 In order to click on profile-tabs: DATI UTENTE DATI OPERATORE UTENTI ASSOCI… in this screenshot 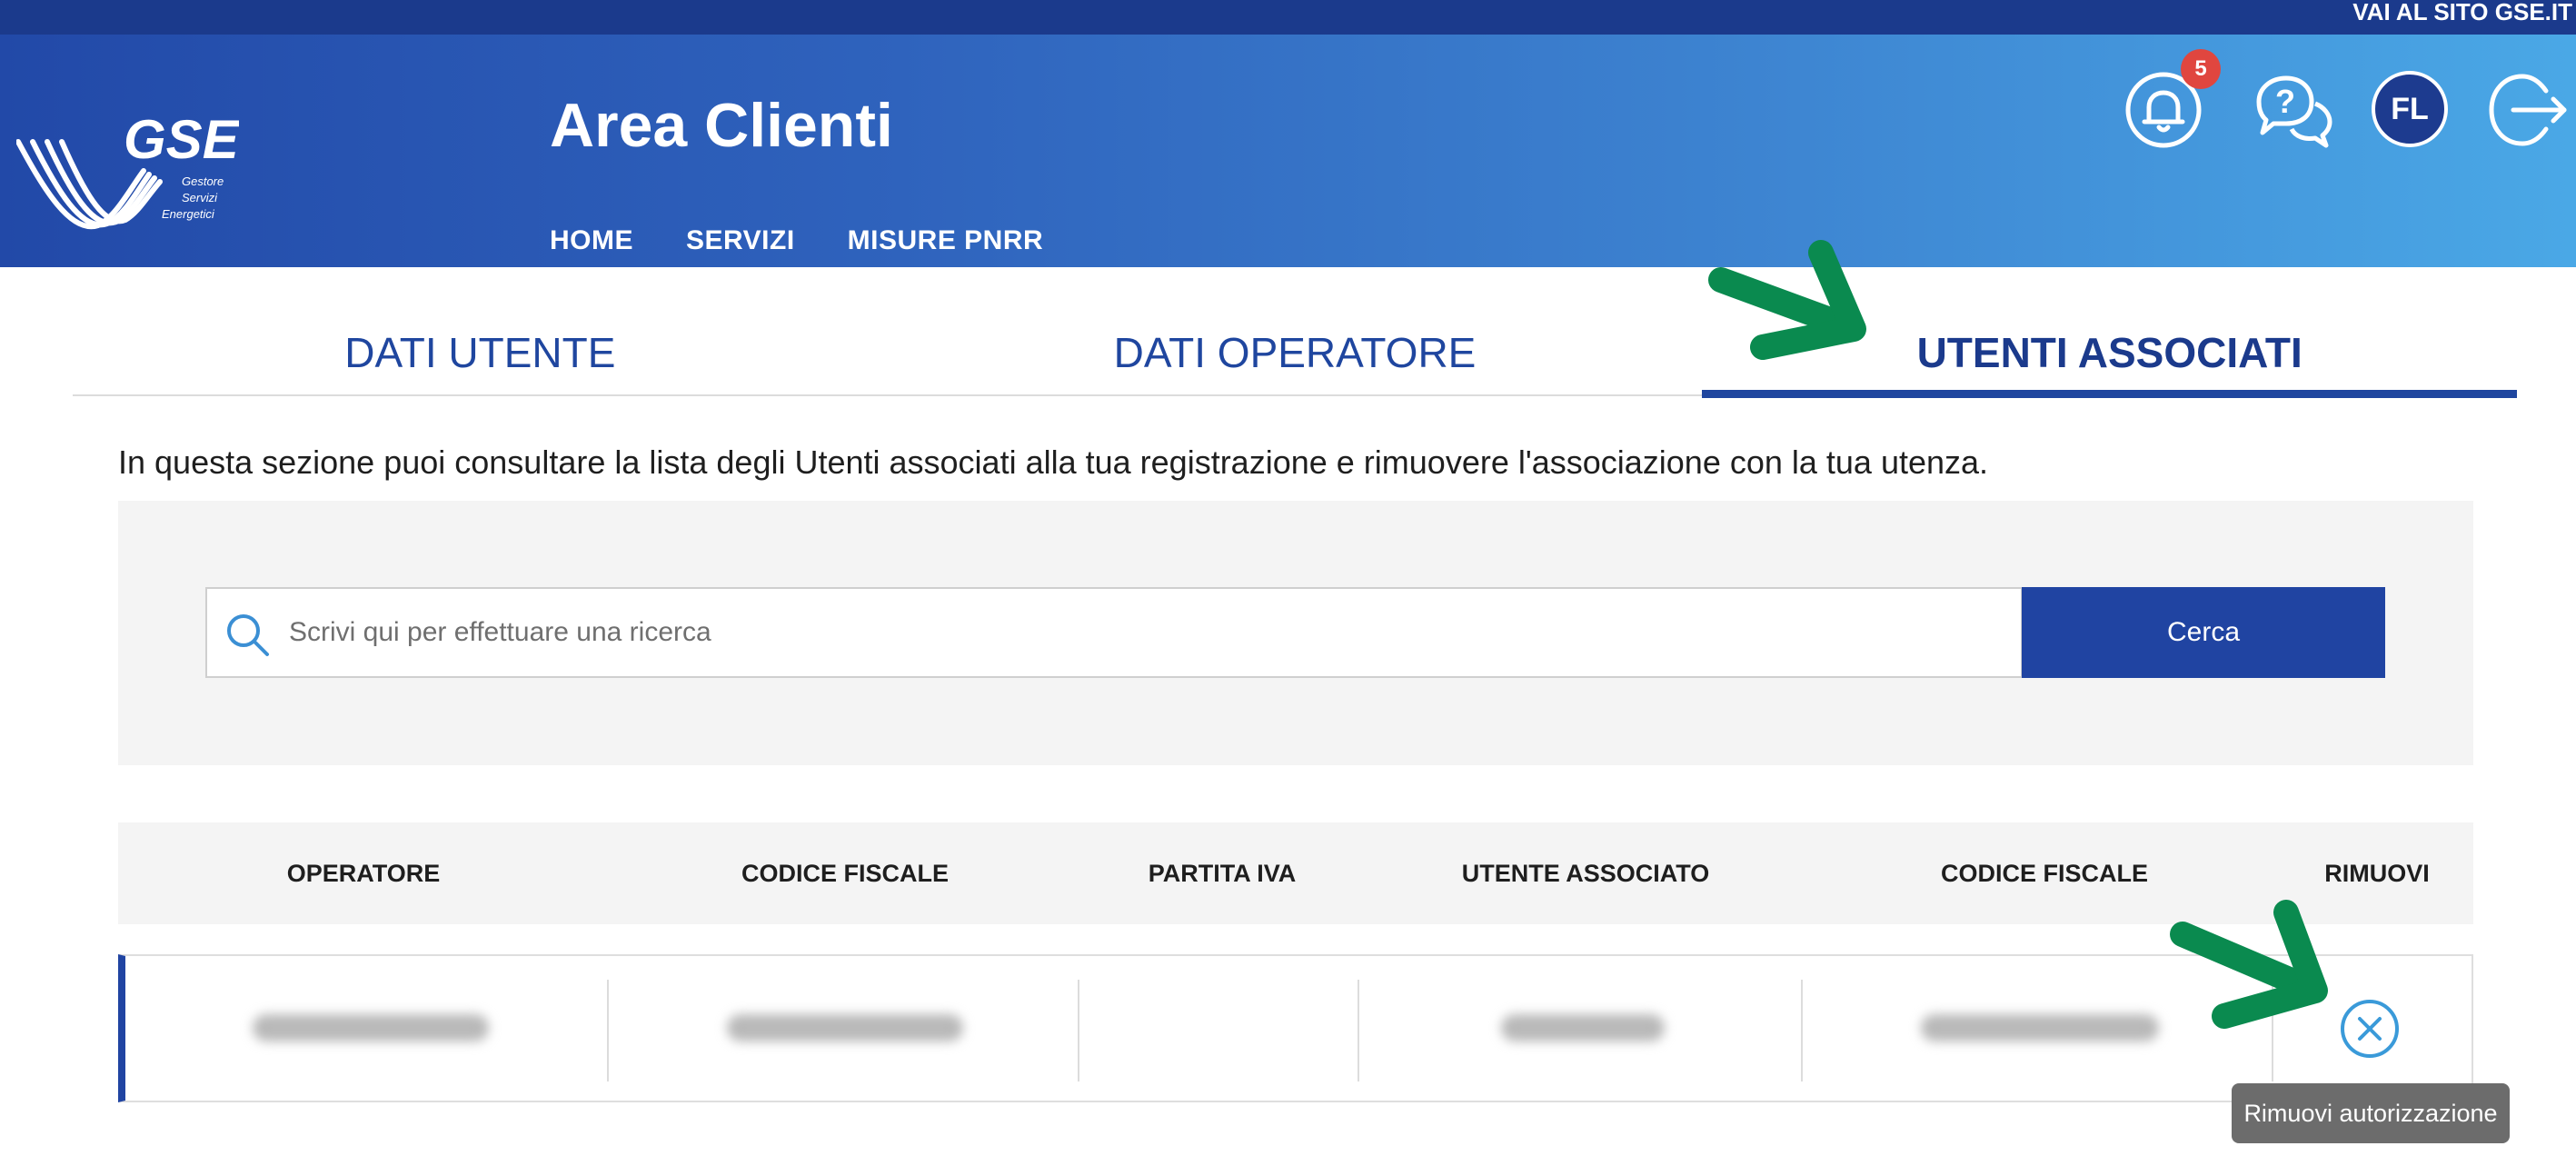, I will do `click(1295, 349)`.